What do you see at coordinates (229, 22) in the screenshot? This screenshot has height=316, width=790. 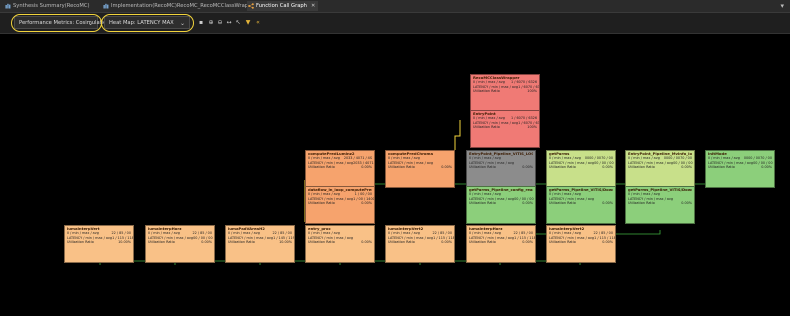 I see `fit-view-icon: ↔` at bounding box center [229, 22].